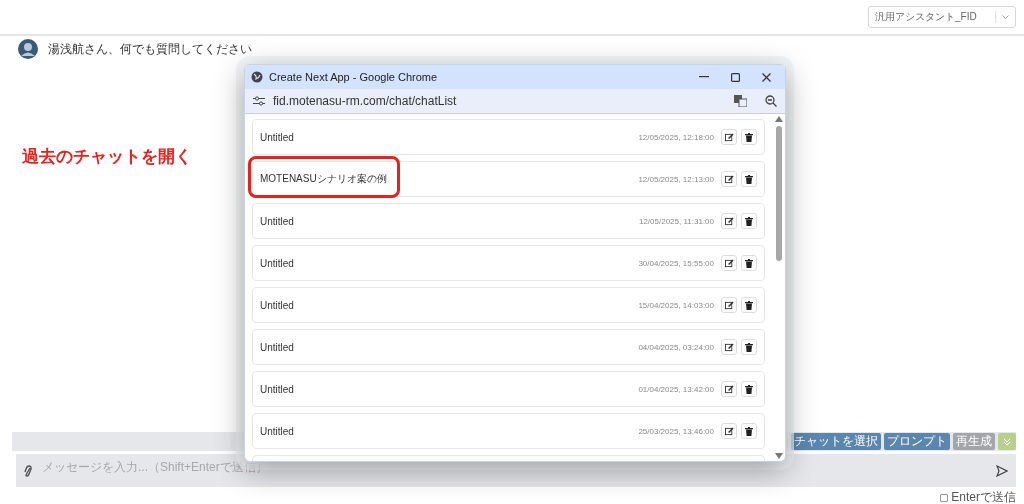 This screenshot has height=504, width=1024. I want to click on chat-timestamp: 12/05/2025, 11:31:00, so click(676, 221).